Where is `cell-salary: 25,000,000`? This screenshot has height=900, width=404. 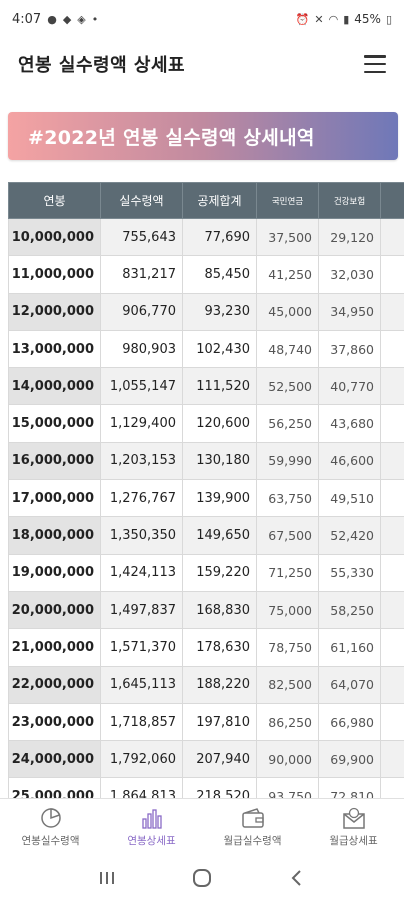
cell-salary: 25,000,000 is located at coordinates (54, 788).